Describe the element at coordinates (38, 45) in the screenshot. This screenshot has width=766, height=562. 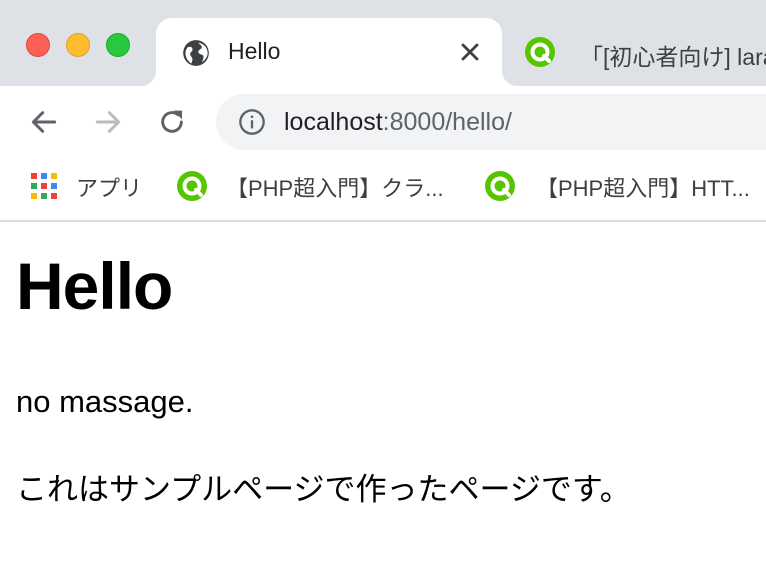
I see `window-close-button` at that location.